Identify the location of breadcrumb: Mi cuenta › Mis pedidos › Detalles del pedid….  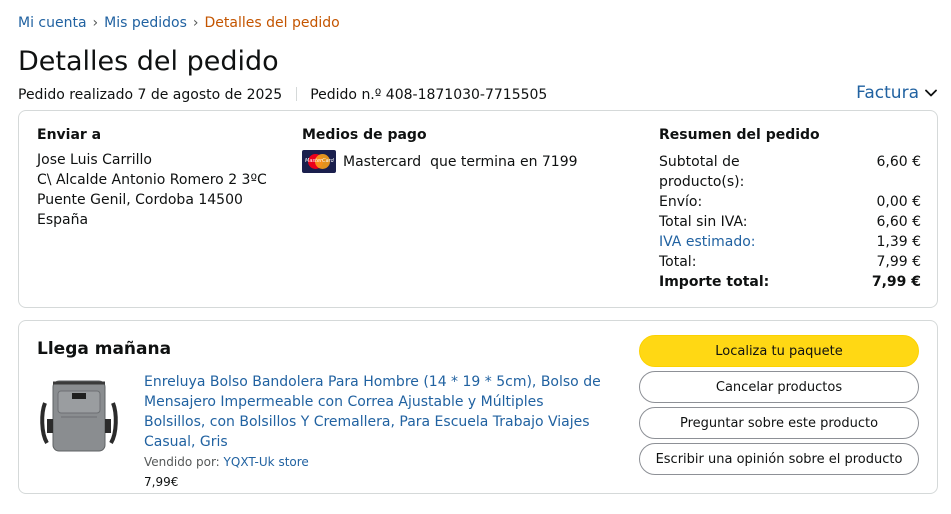
(179, 23).